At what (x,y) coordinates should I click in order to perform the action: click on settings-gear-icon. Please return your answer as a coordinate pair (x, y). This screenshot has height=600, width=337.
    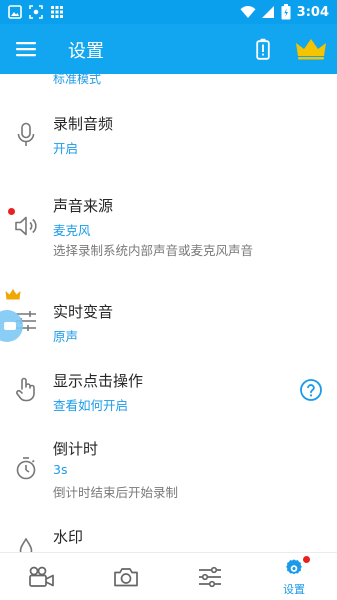
    Looking at the image, I should click on (294, 566).